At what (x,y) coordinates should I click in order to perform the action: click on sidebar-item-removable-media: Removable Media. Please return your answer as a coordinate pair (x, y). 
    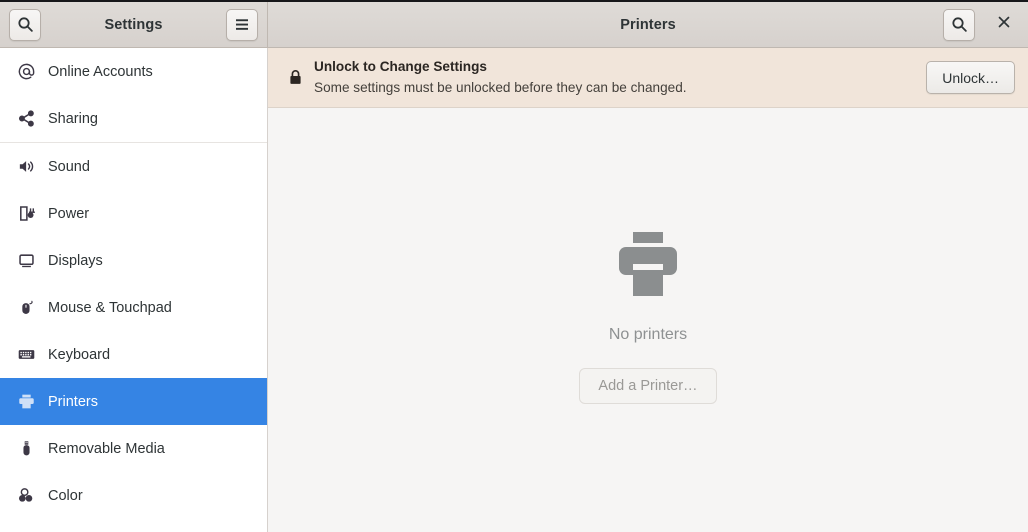
    Looking at the image, I should click on (133, 448).